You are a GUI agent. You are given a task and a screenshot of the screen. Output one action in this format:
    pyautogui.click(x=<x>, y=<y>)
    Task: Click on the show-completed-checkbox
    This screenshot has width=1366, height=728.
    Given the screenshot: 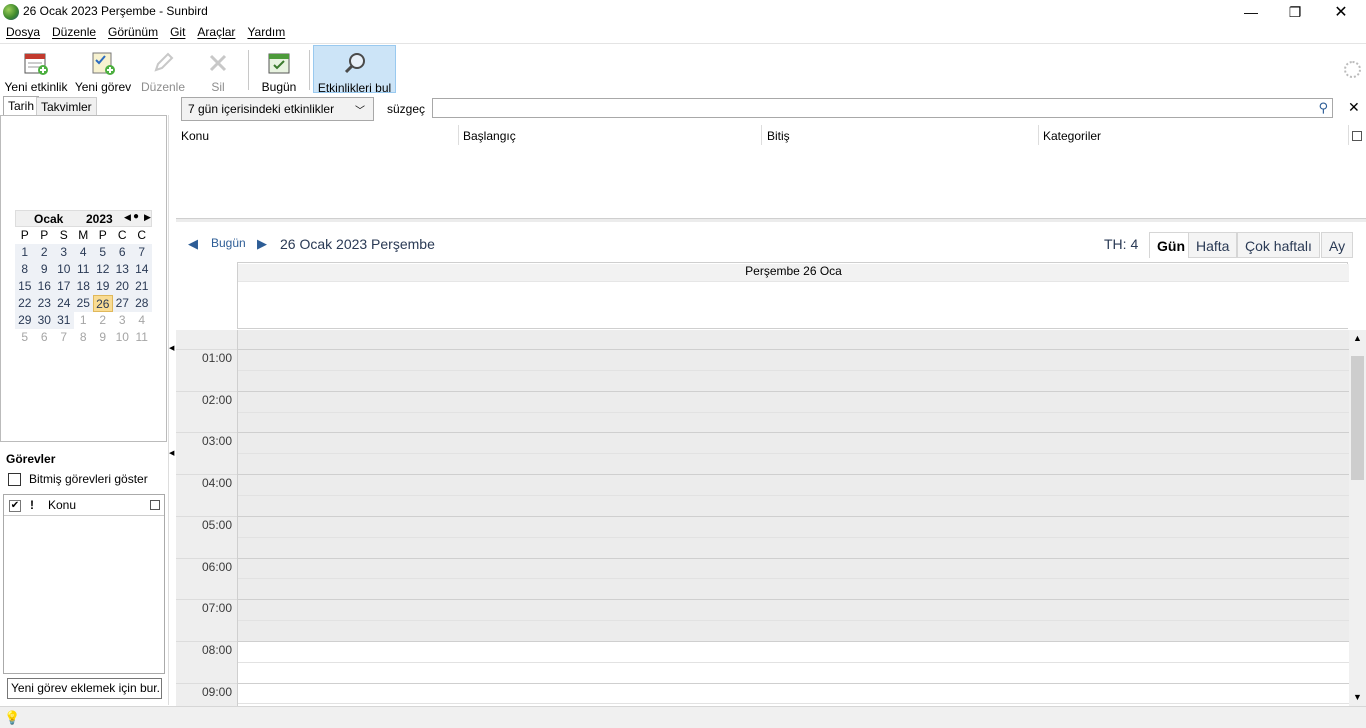 What is the action you would take?
    pyautogui.click(x=14, y=479)
    